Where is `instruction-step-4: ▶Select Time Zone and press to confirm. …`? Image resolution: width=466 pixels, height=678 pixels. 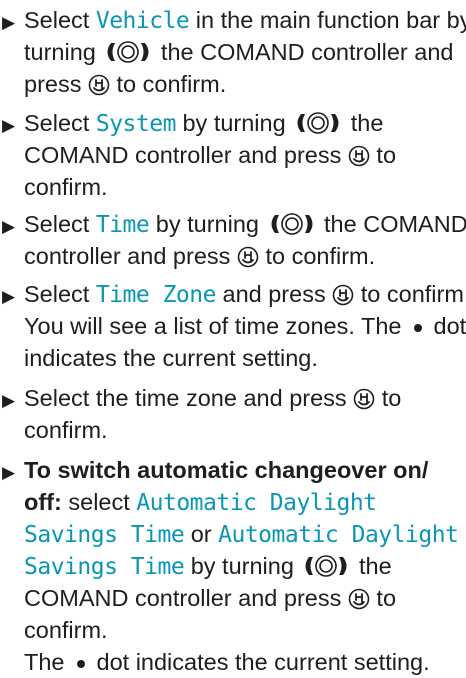
instruction-step-4: ▶Select Time Zone and press to confirm. … is located at coordinates (233, 326).